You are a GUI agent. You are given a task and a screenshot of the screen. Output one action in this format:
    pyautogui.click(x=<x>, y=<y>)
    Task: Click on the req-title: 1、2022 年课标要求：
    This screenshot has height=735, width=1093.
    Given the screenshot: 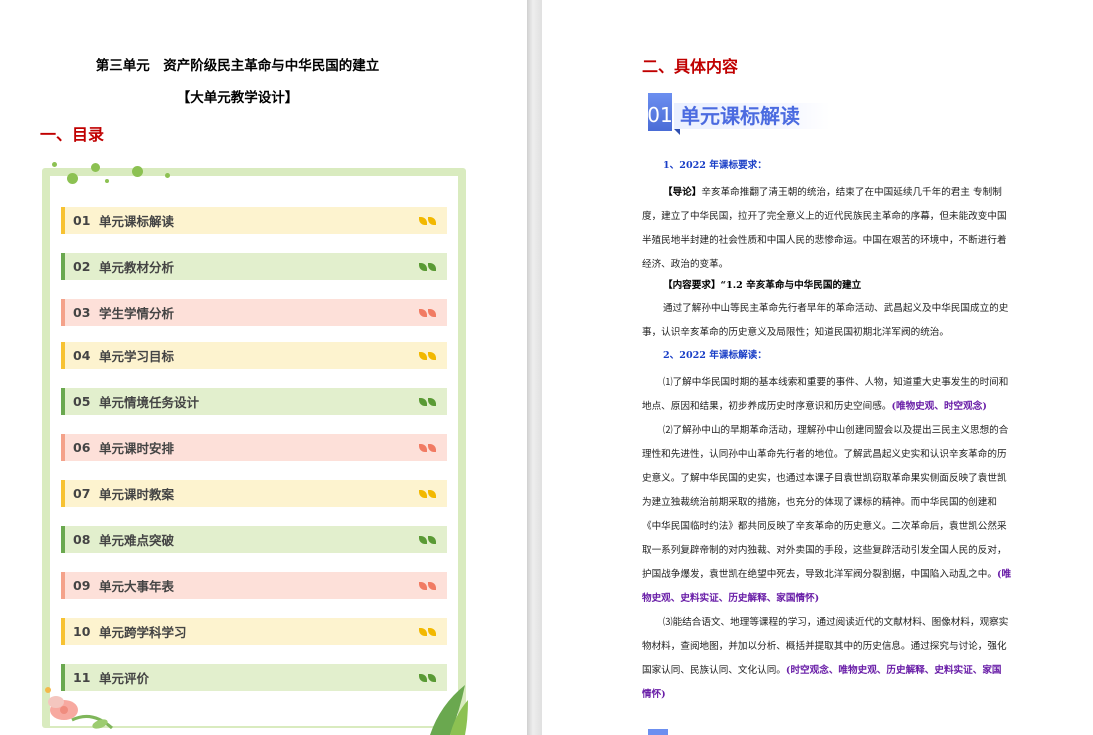 What is the action you would take?
    pyautogui.click(x=715, y=165)
    